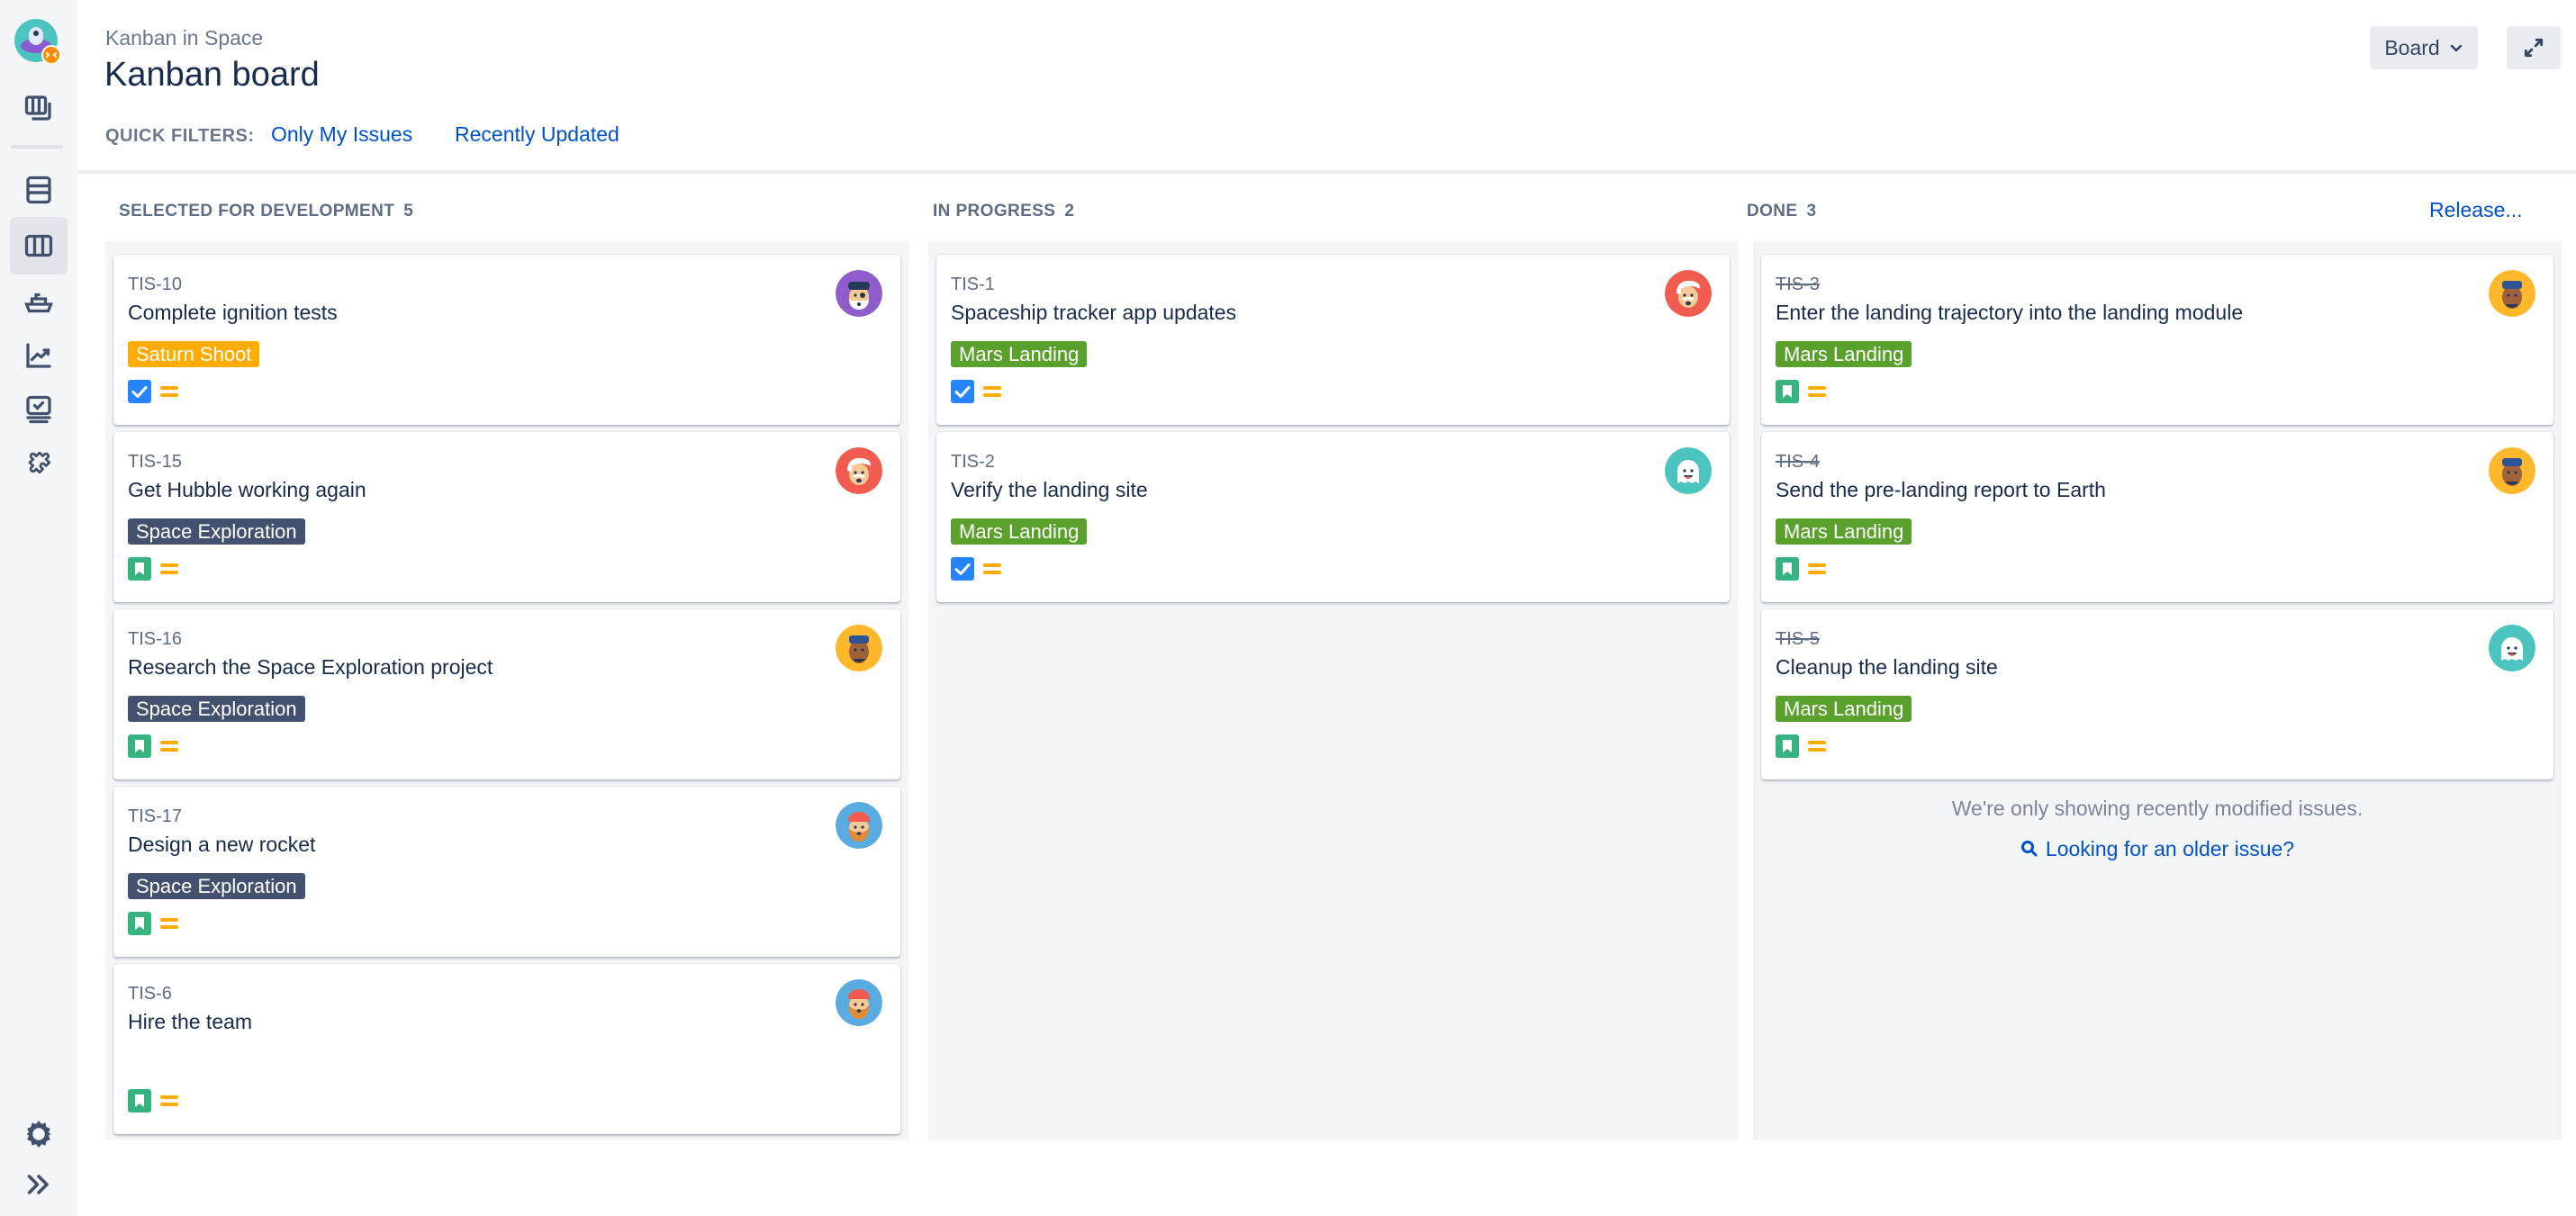 This screenshot has width=2576, height=1216. Describe the element at coordinates (155, 463) in the screenshot. I see `issue-key: TIS-15` at that location.